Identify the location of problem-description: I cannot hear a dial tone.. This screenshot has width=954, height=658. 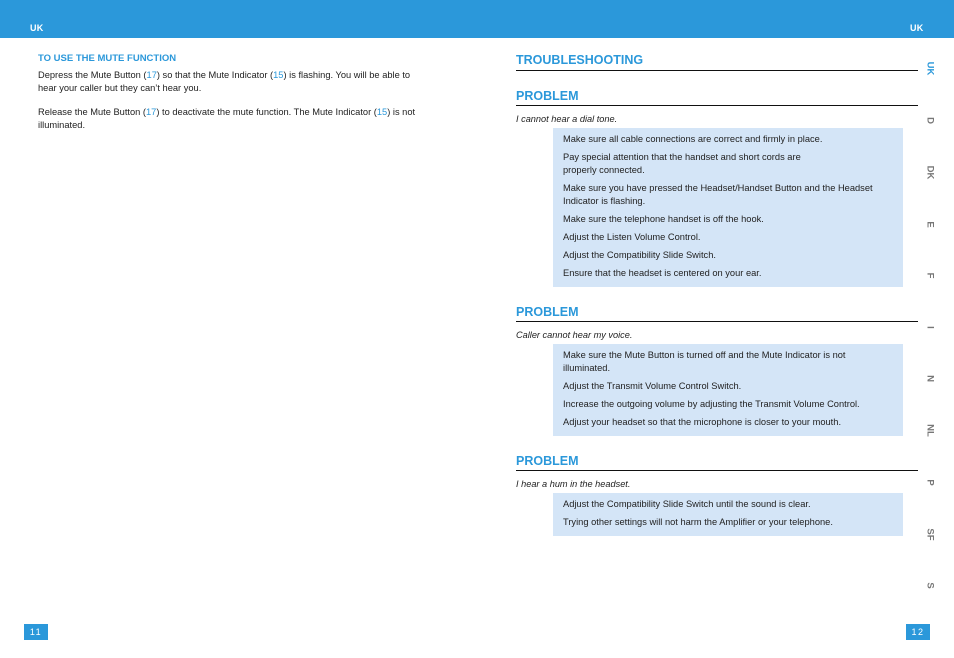
(567, 119).